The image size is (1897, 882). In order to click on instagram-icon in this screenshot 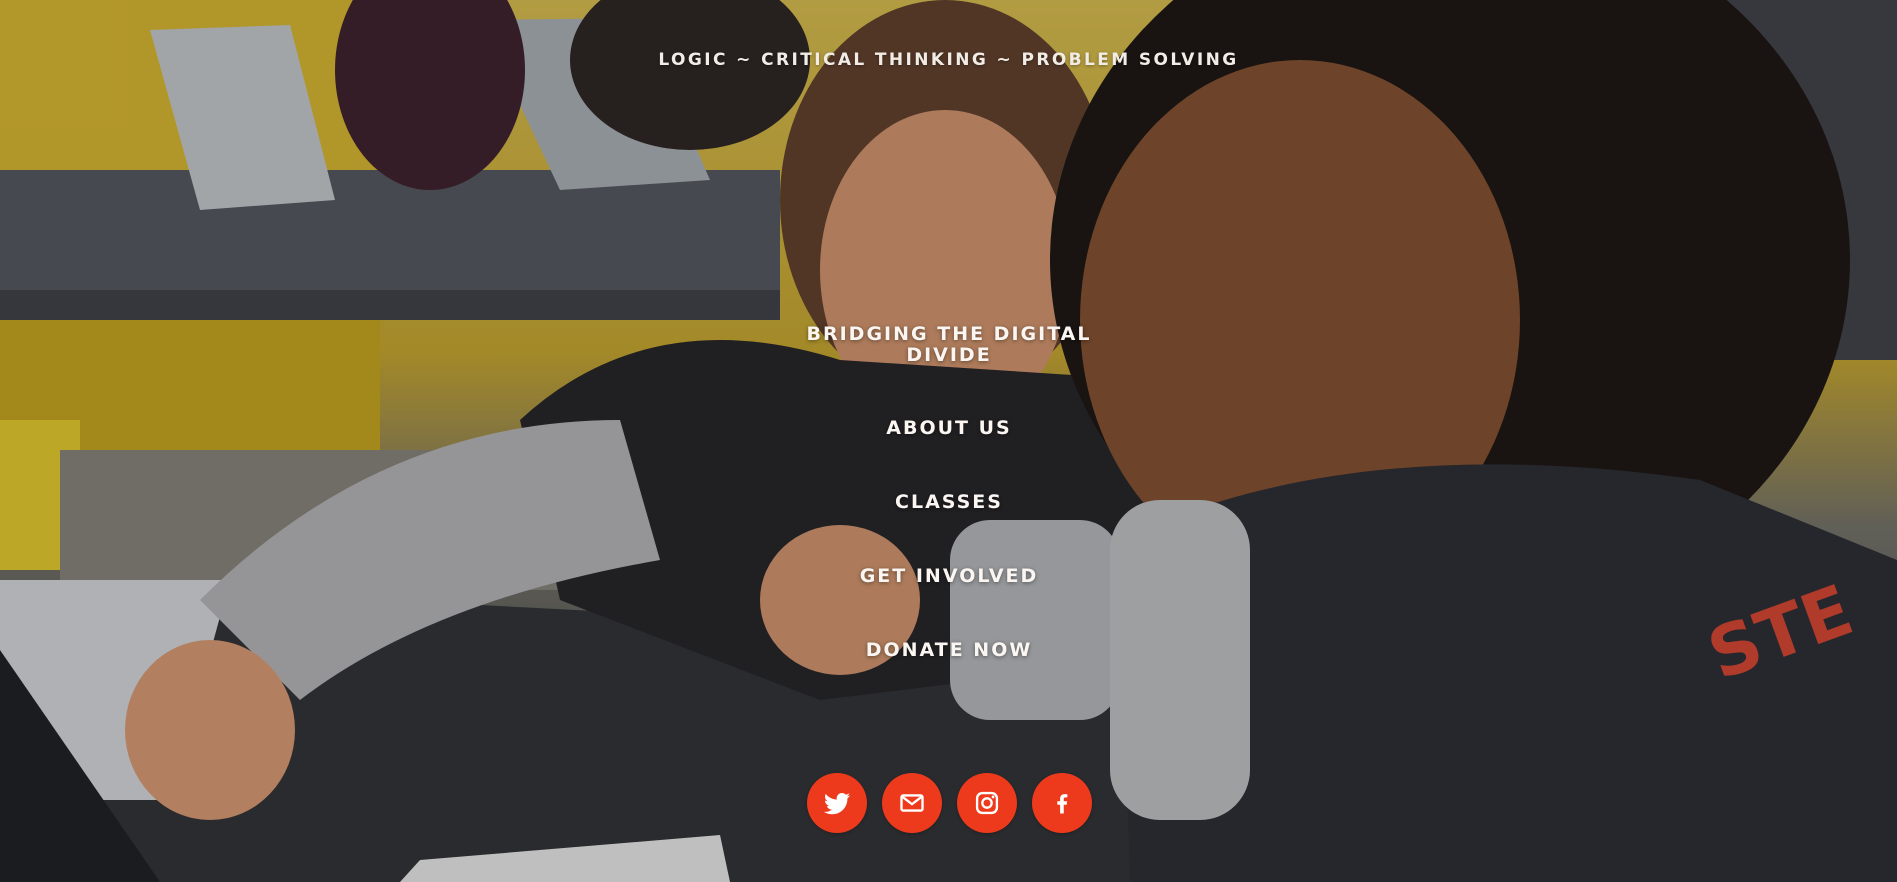, I will do `click(987, 803)`.